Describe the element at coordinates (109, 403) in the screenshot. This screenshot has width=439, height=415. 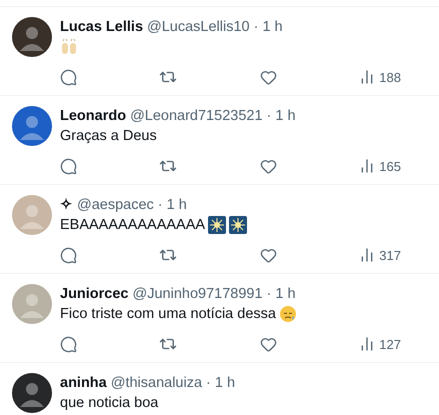
I see `reply-text: que noticia boa` at that location.